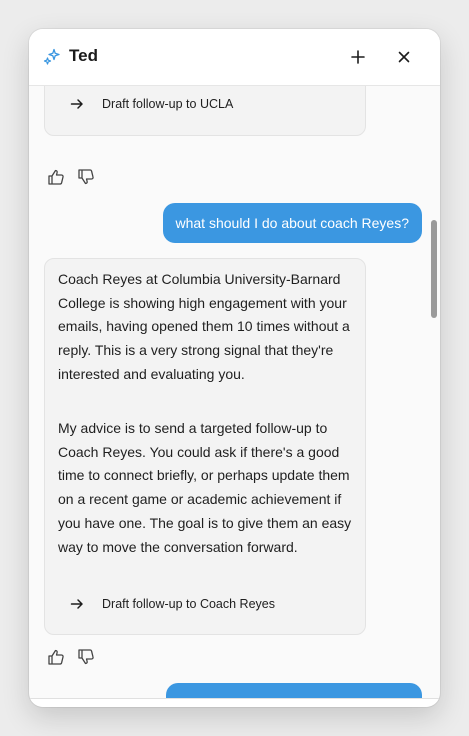 The width and height of the screenshot is (469, 736). Describe the element at coordinates (434, 269) in the screenshot. I see `scrollbar-thumb` at that location.